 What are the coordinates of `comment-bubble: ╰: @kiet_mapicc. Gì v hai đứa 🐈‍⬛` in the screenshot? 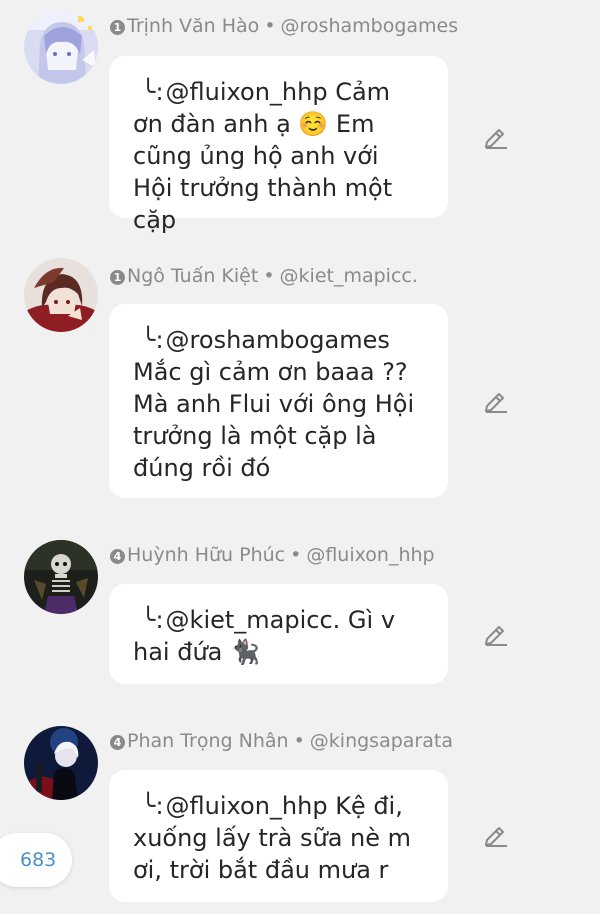 It's located at (278, 634).